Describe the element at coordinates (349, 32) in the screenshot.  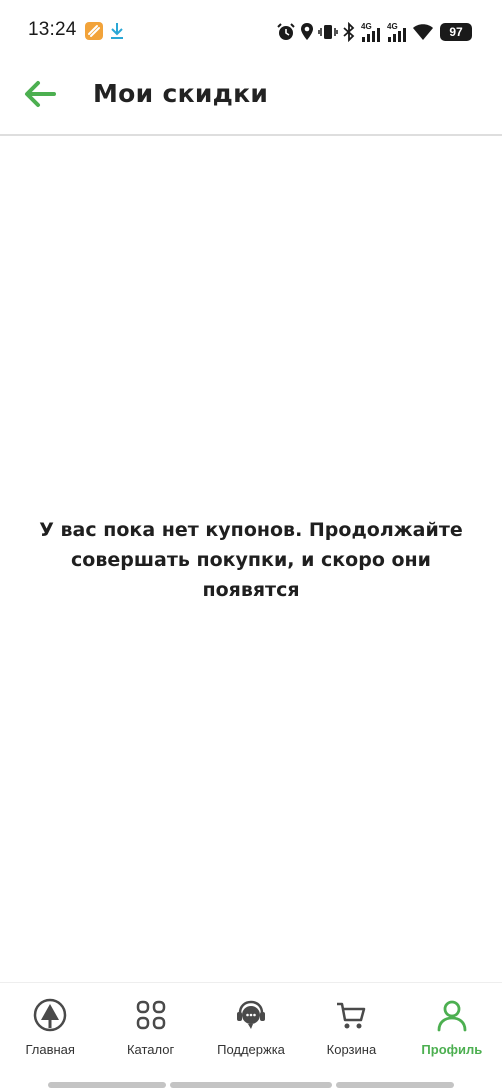
I see `bluetooth-icon` at that location.